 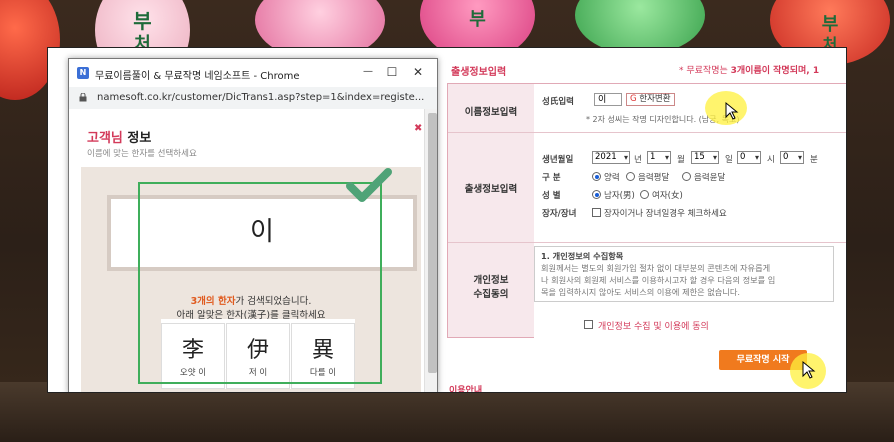 What do you see at coordinates (681, 160) in the screenshot?
I see `month-unit: 월` at bounding box center [681, 160].